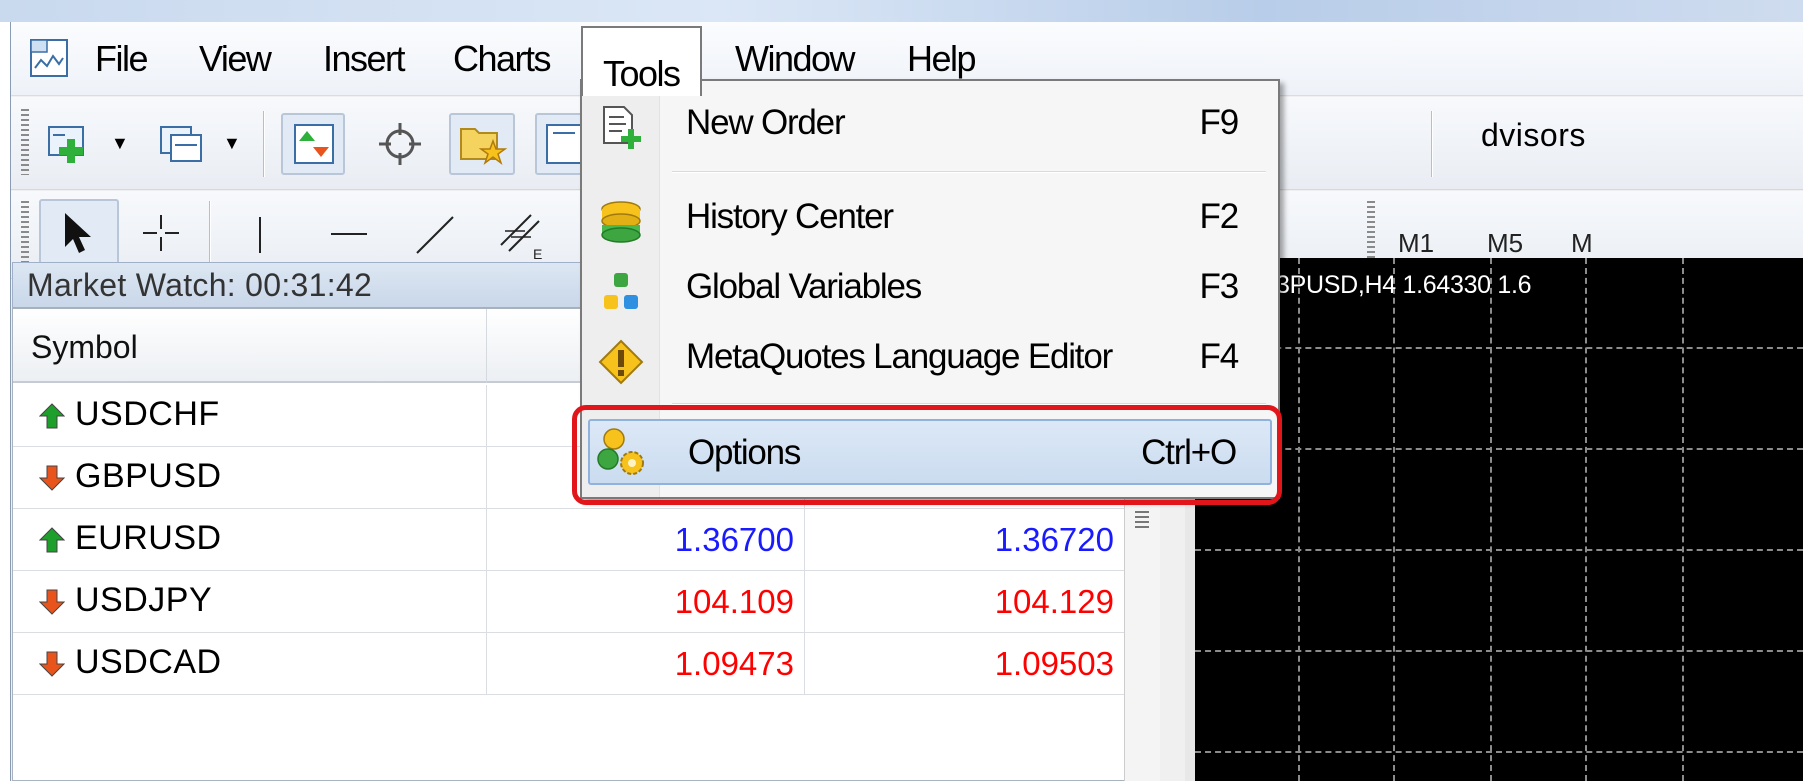 Image resolution: width=1803 pixels, height=781 pixels. Describe the element at coordinates (537, 253) in the screenshot. I see `svg-text: E` at that location.